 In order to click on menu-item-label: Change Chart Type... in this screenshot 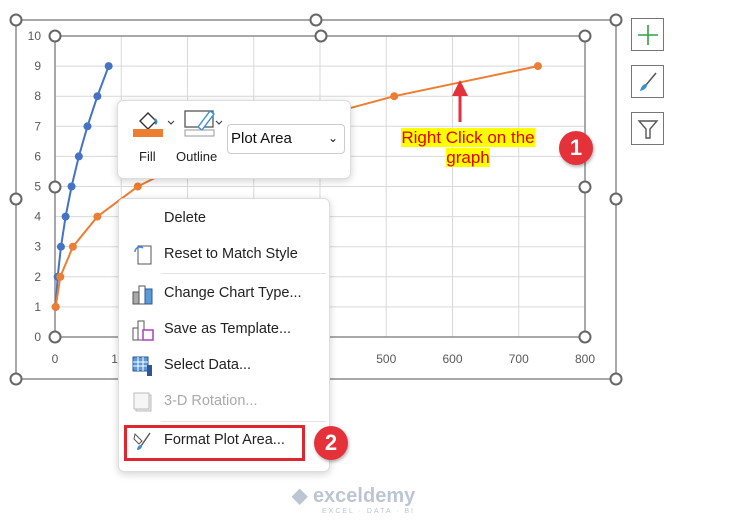, I will do `click(233, 293)`.